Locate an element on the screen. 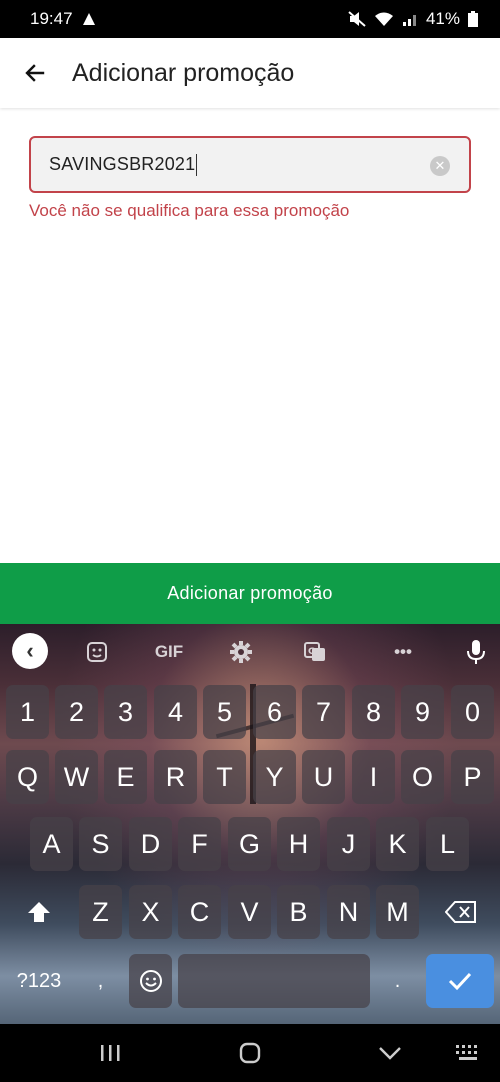  gear-icon is located at coordinates (241, 652).